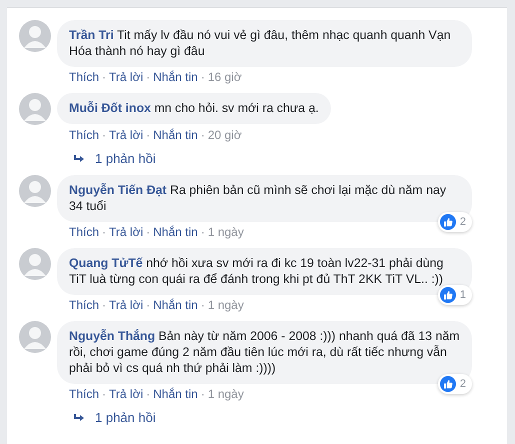 The width and height of the screenshot is (515, 444). I want to click on author-link: Trần Tri, so click(91, 35).